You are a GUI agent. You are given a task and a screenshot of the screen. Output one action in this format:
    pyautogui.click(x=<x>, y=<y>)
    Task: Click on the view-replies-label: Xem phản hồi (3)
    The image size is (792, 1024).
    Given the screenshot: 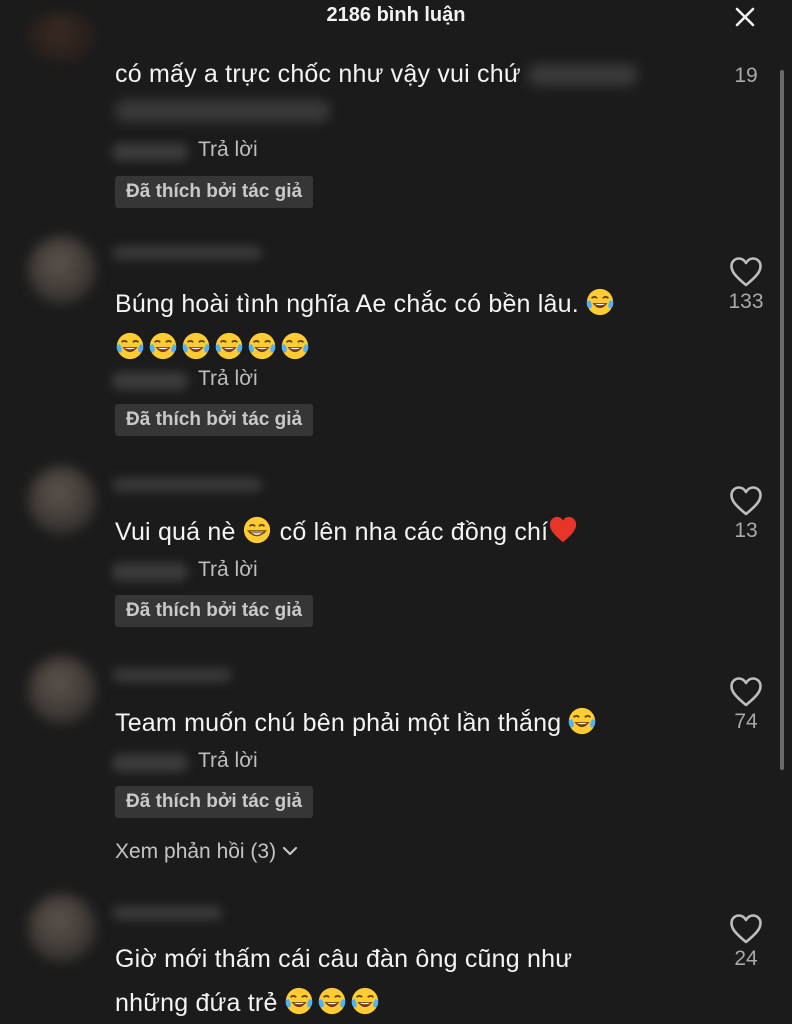 What is the action you would take?
    pyautogui.click(x=196, y=851)
    